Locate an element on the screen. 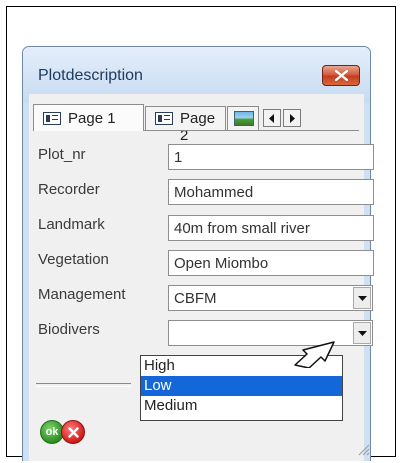 The height and width of the screenshot is (463, 402). plot-nr-label: Plot_nr is located at coordinates (62, 154).